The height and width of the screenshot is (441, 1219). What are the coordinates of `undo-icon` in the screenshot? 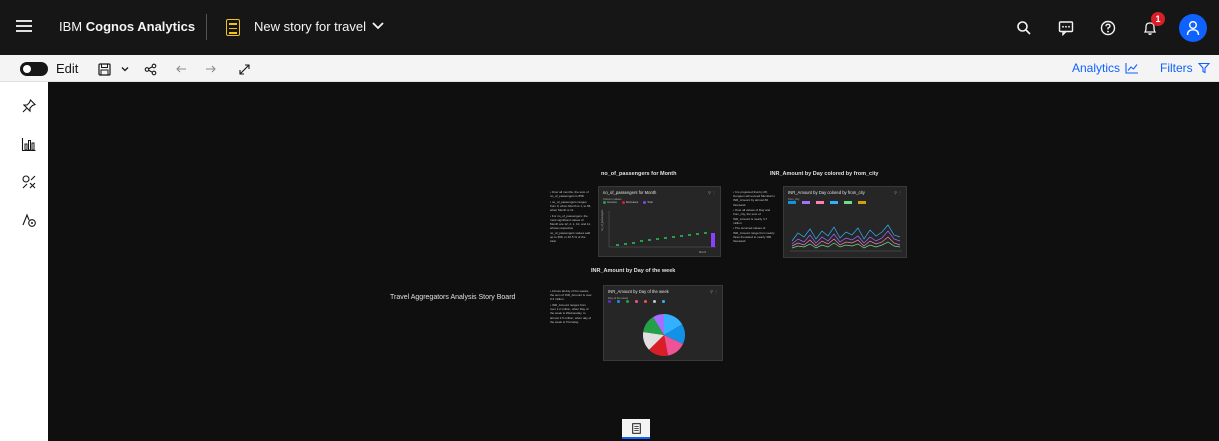 It's located at (180, 68).